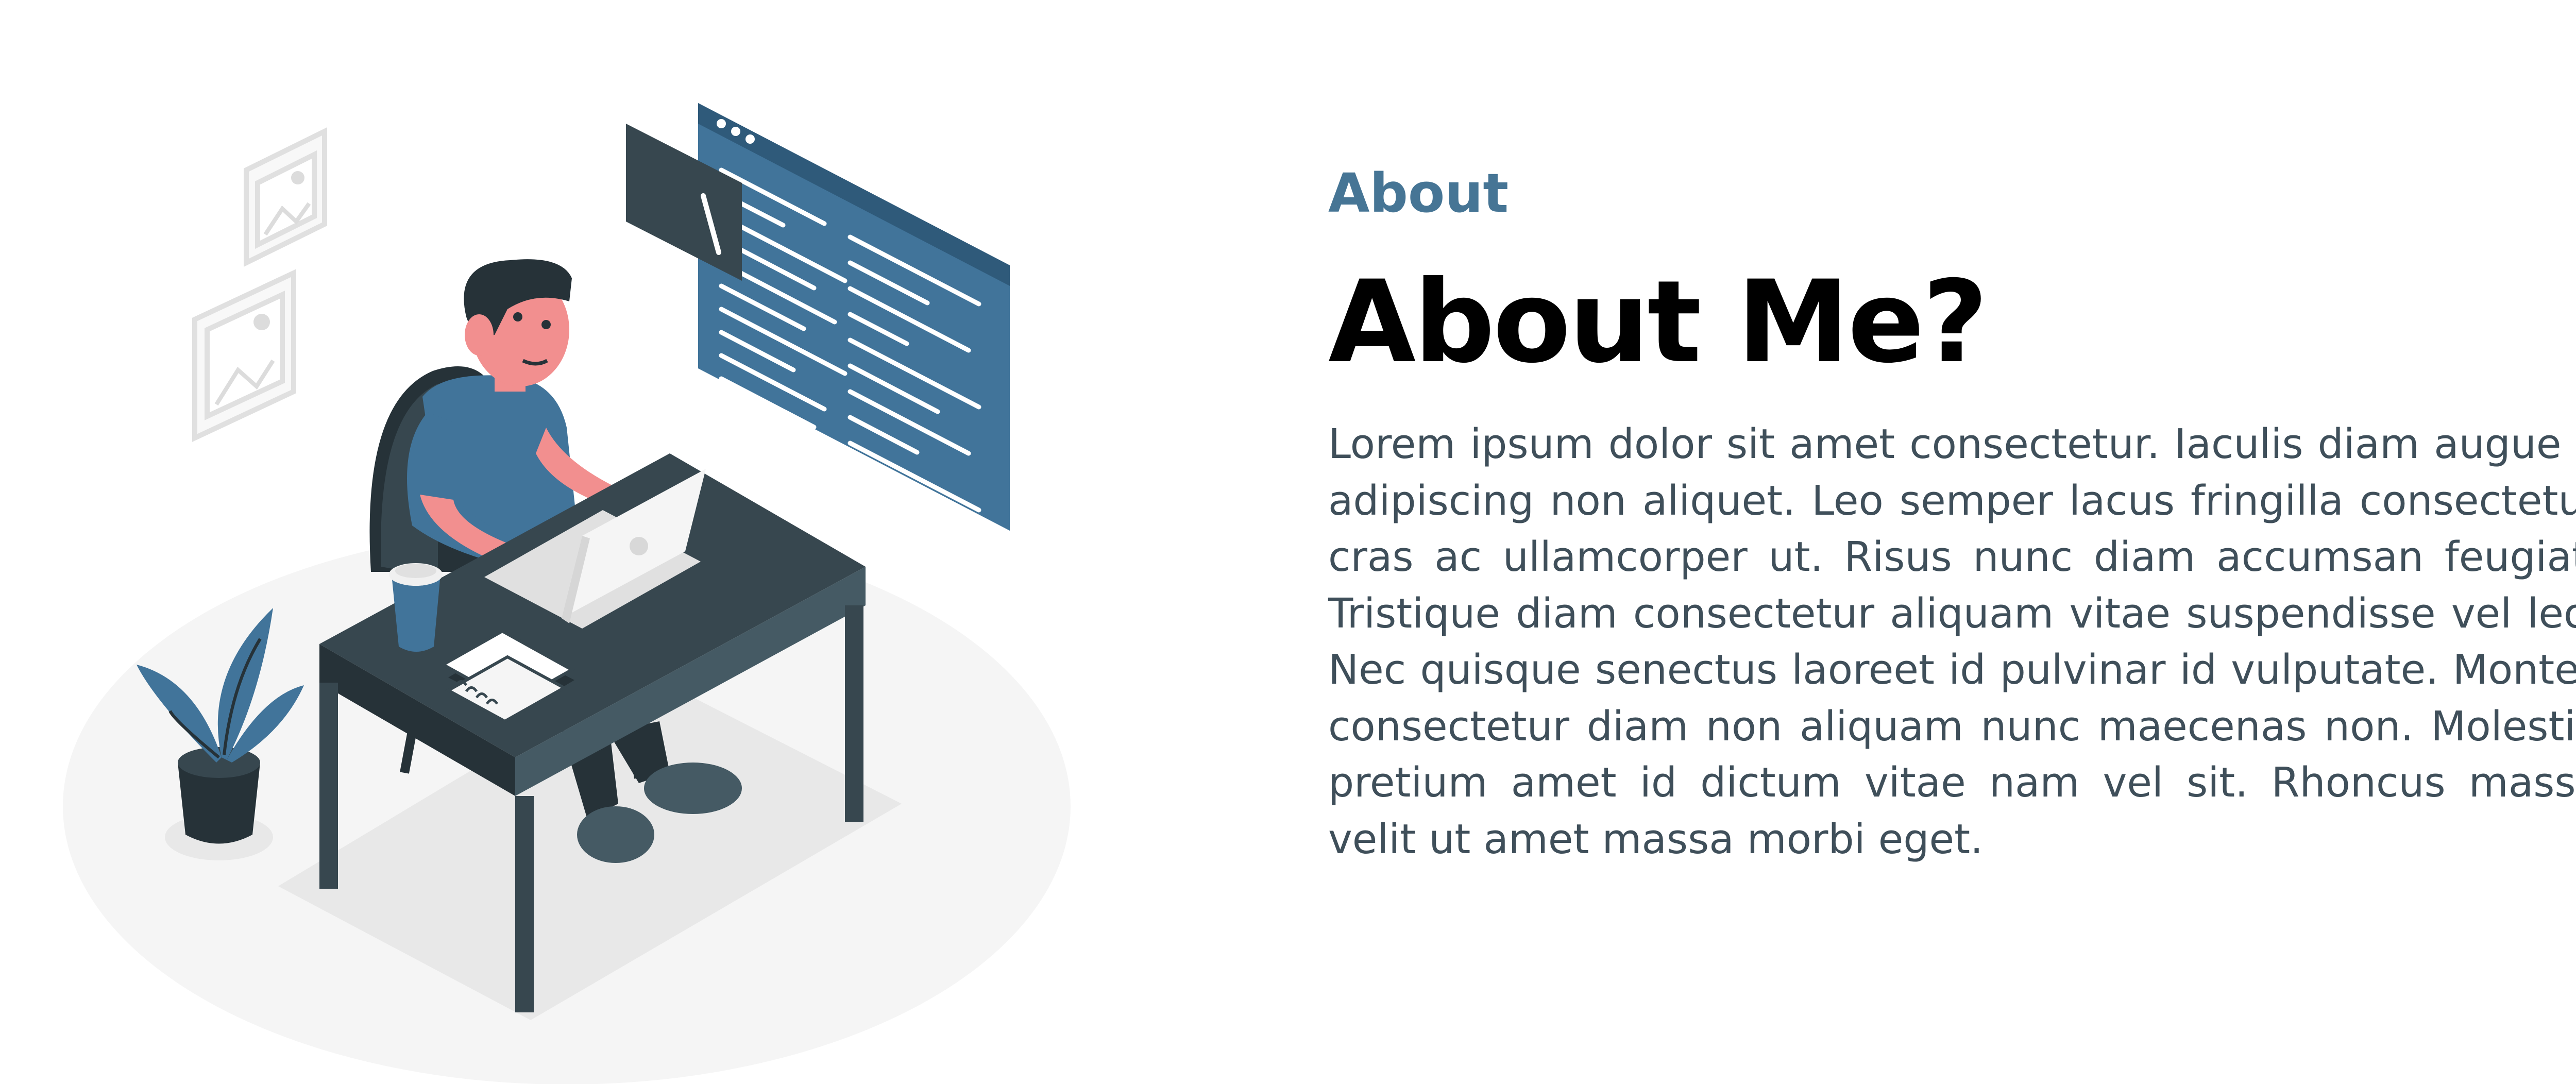  What do you see at coordinates (1658, 322) in the screenshot?
I see `section-heading: About Me?` at bounding box center [1658, 322].